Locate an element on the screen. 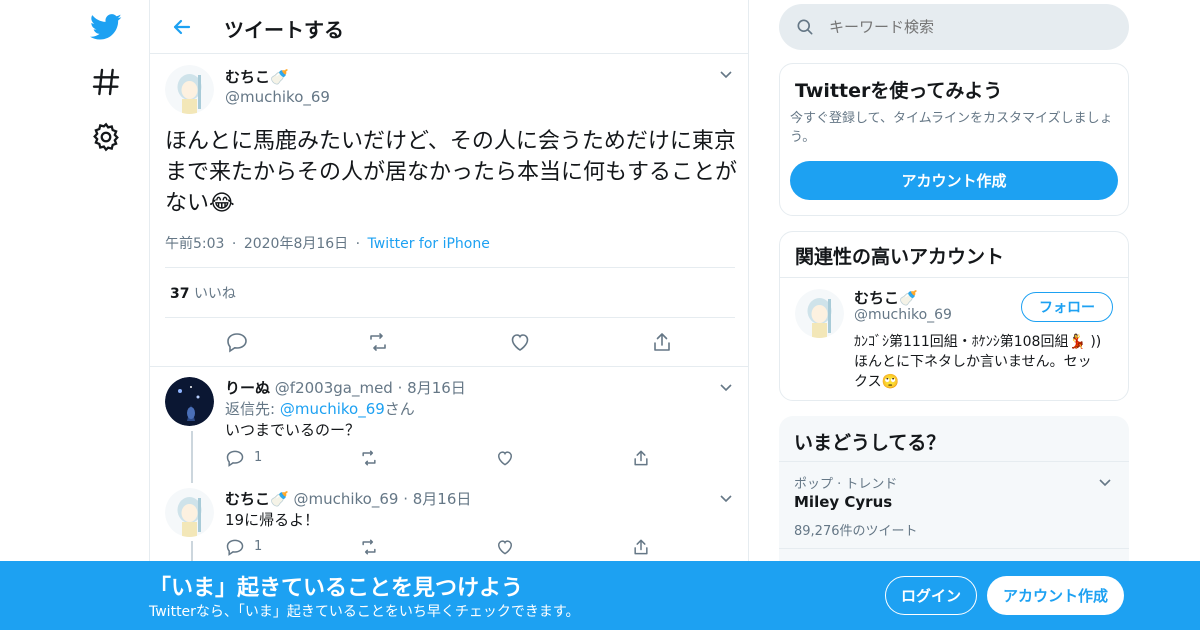 This screenshot has width=1200, height=630. twitter-logo-icon is located at coordinates (106, 27).